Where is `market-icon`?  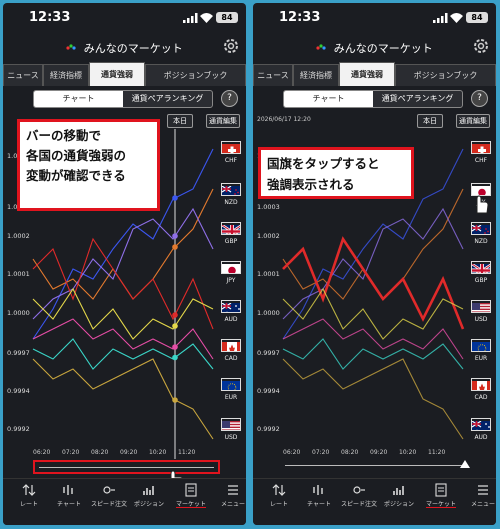 market-icon is located at coordinates (191, 490).